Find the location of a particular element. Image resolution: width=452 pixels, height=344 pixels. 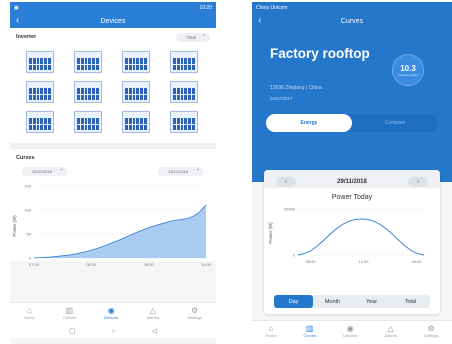

x-tick-label: 08:00 is located at coordinates (91, 264).